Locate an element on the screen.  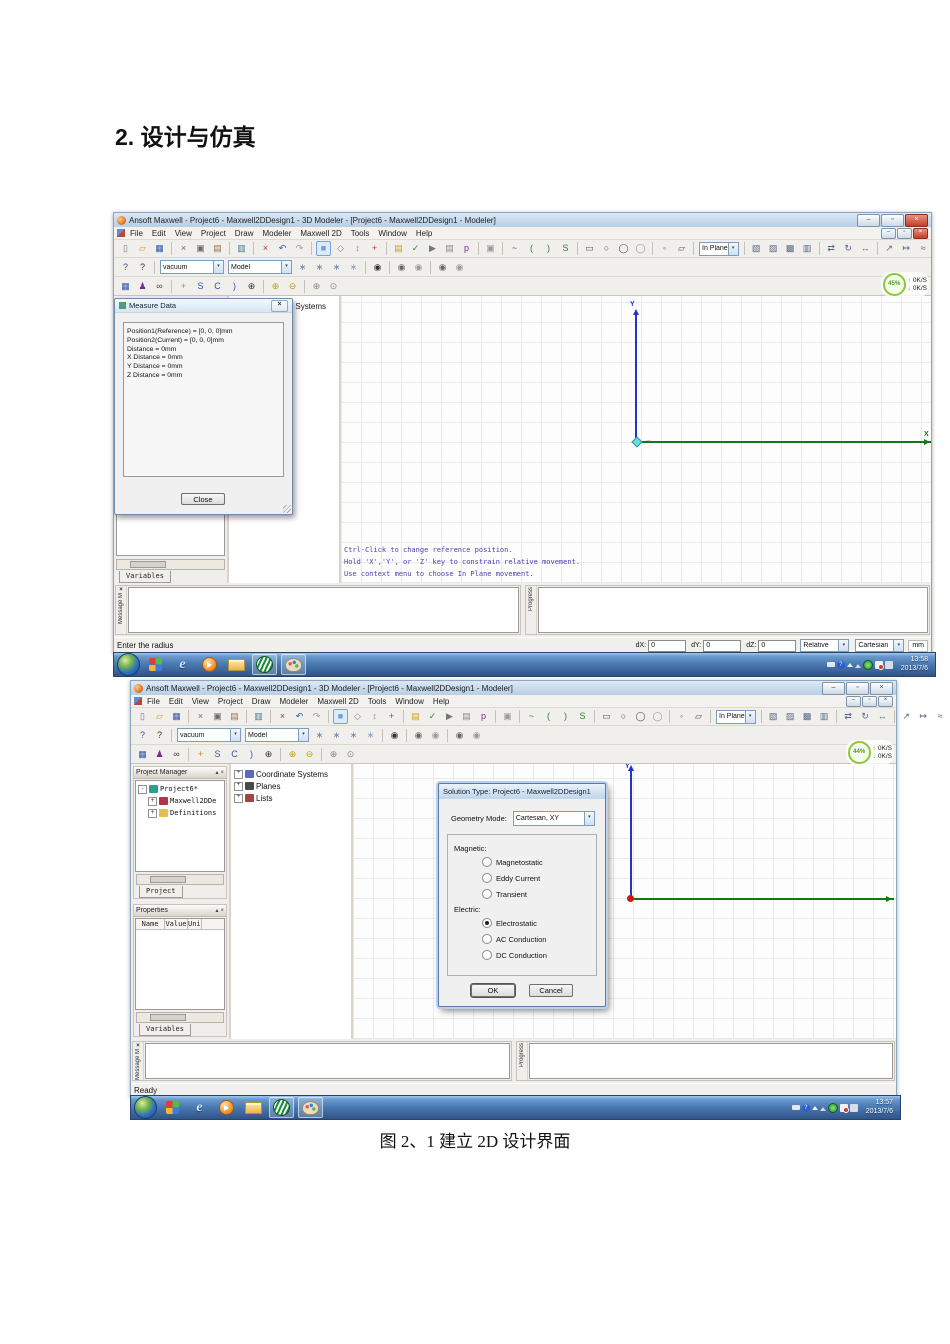
validate-icon: ✓ is located at coordinates (432, 716).